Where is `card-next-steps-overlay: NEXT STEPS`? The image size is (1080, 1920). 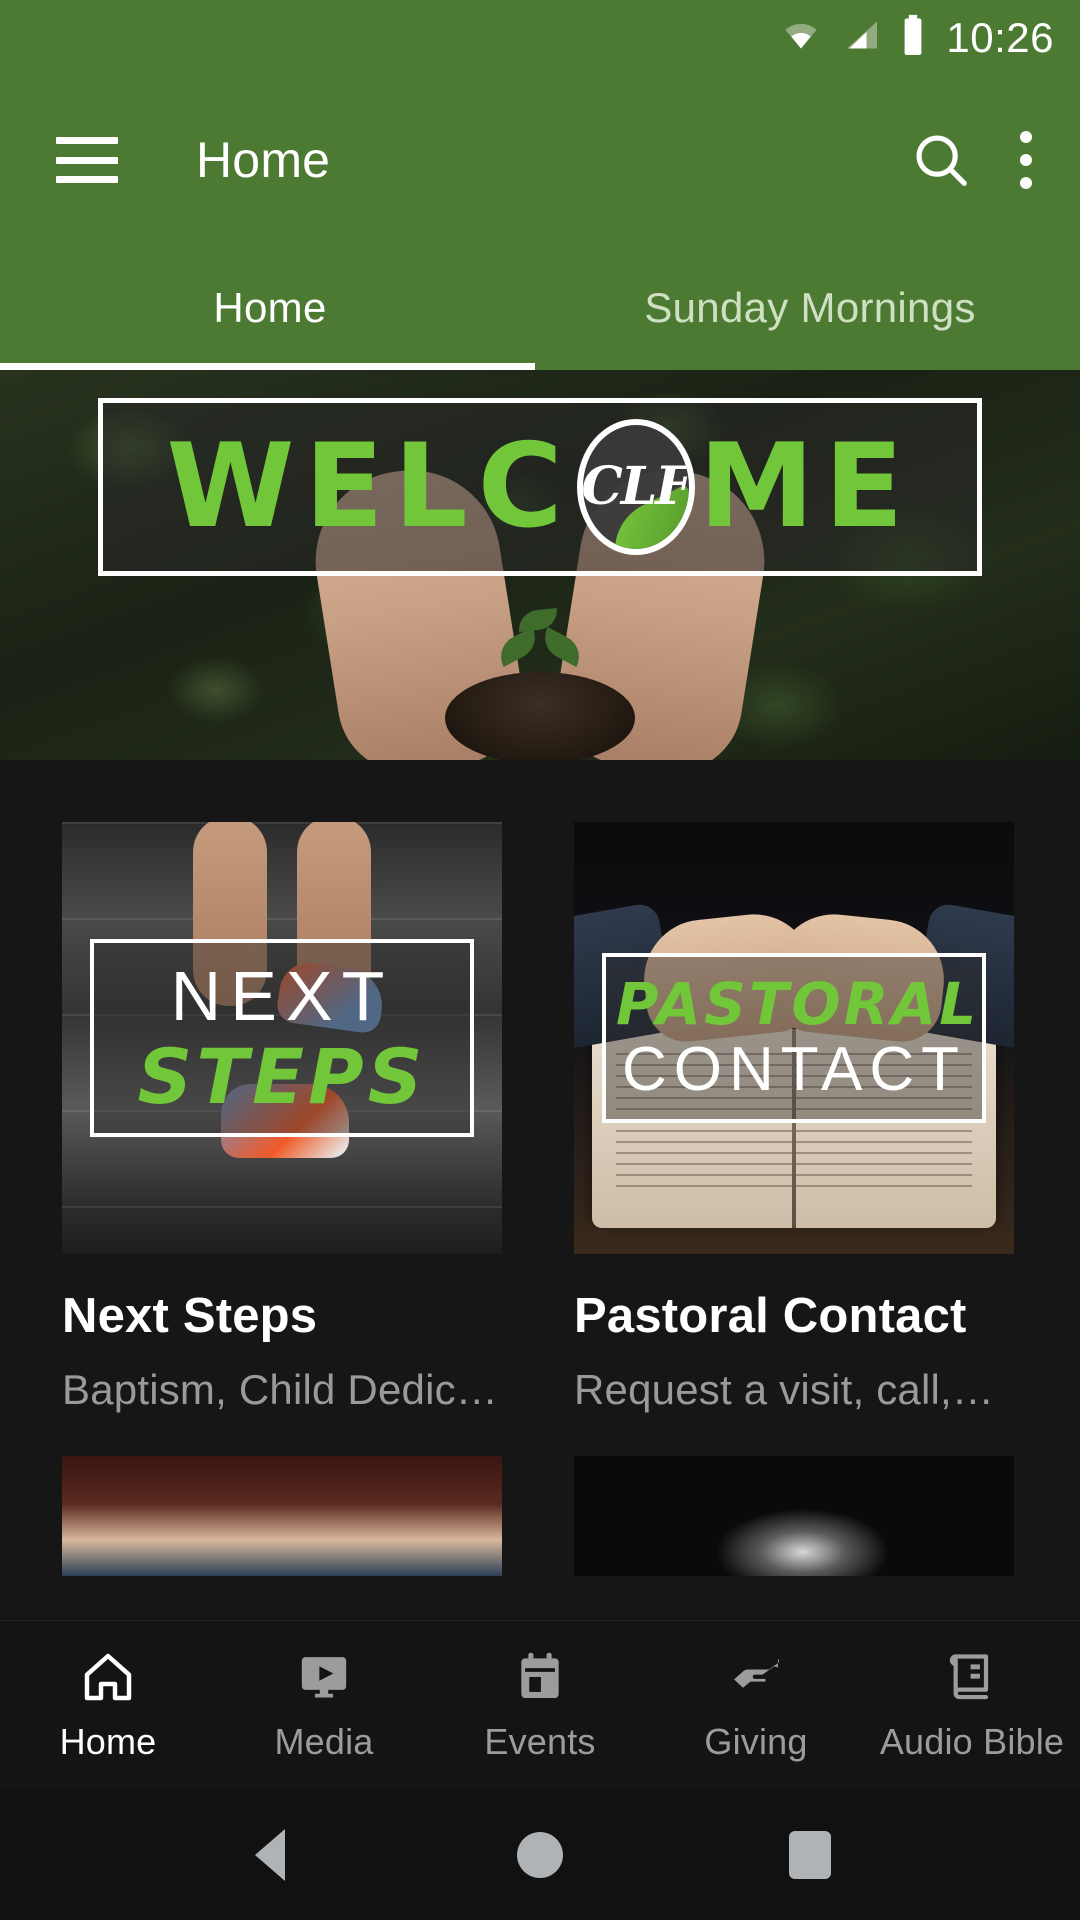 card-next-steps-overlay: NEXT STEPS is located at coordinates (282, 1038).